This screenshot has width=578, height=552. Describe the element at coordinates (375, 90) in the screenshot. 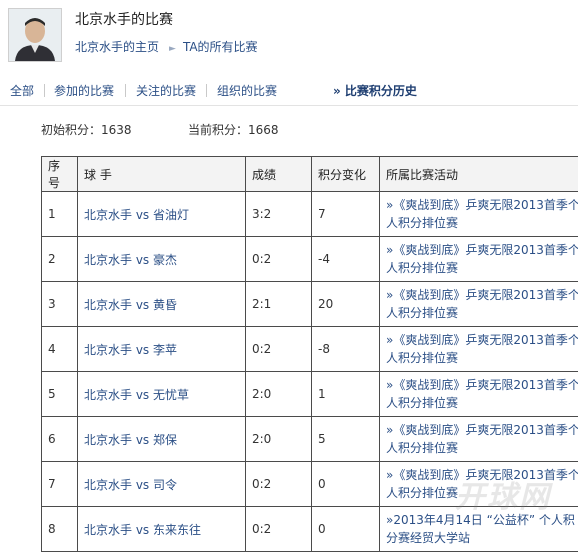

I see `tab-score-history: » 比赛积分历史` at that location.